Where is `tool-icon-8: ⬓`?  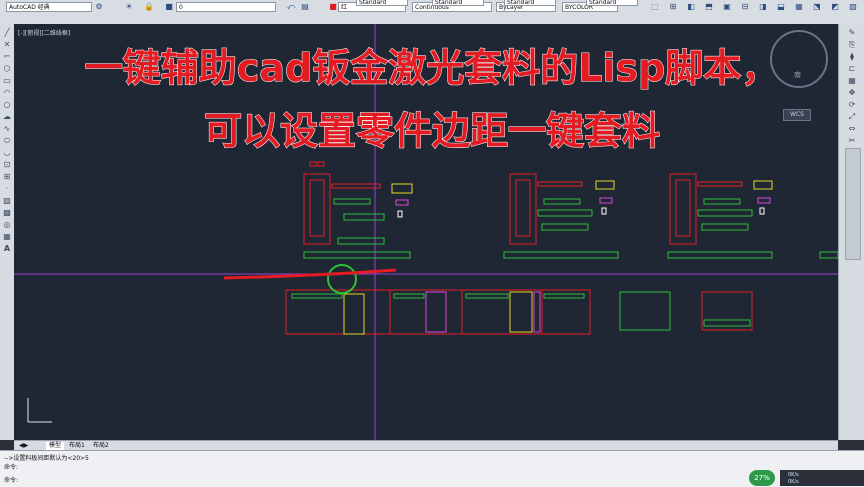
tool-icon-8: ⬓ is located at coordinates (781, 7).